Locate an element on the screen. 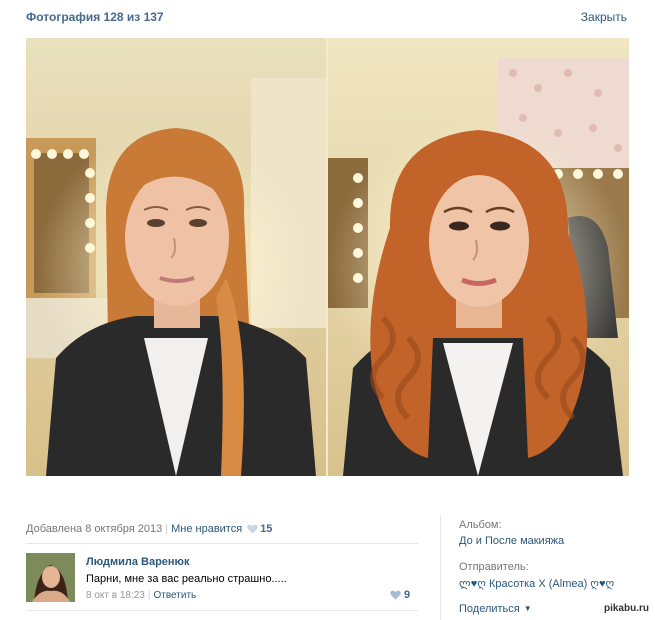  comment-time: 8 окт в 18:23 is located at coordinates (115, 595).